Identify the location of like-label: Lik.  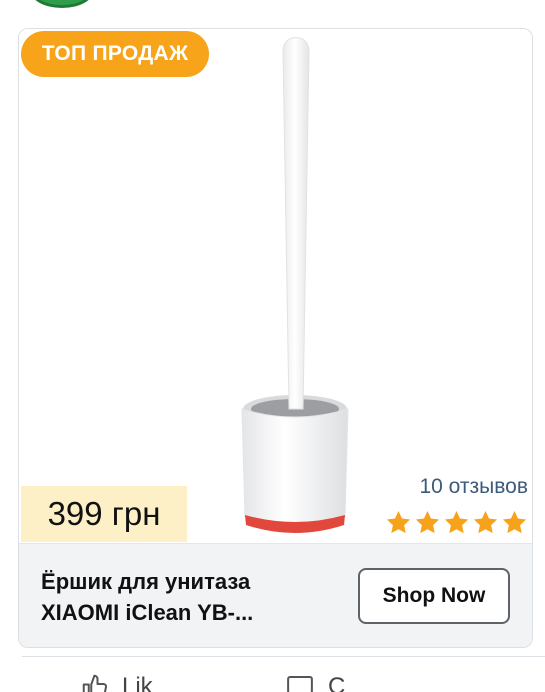
(137, 682).